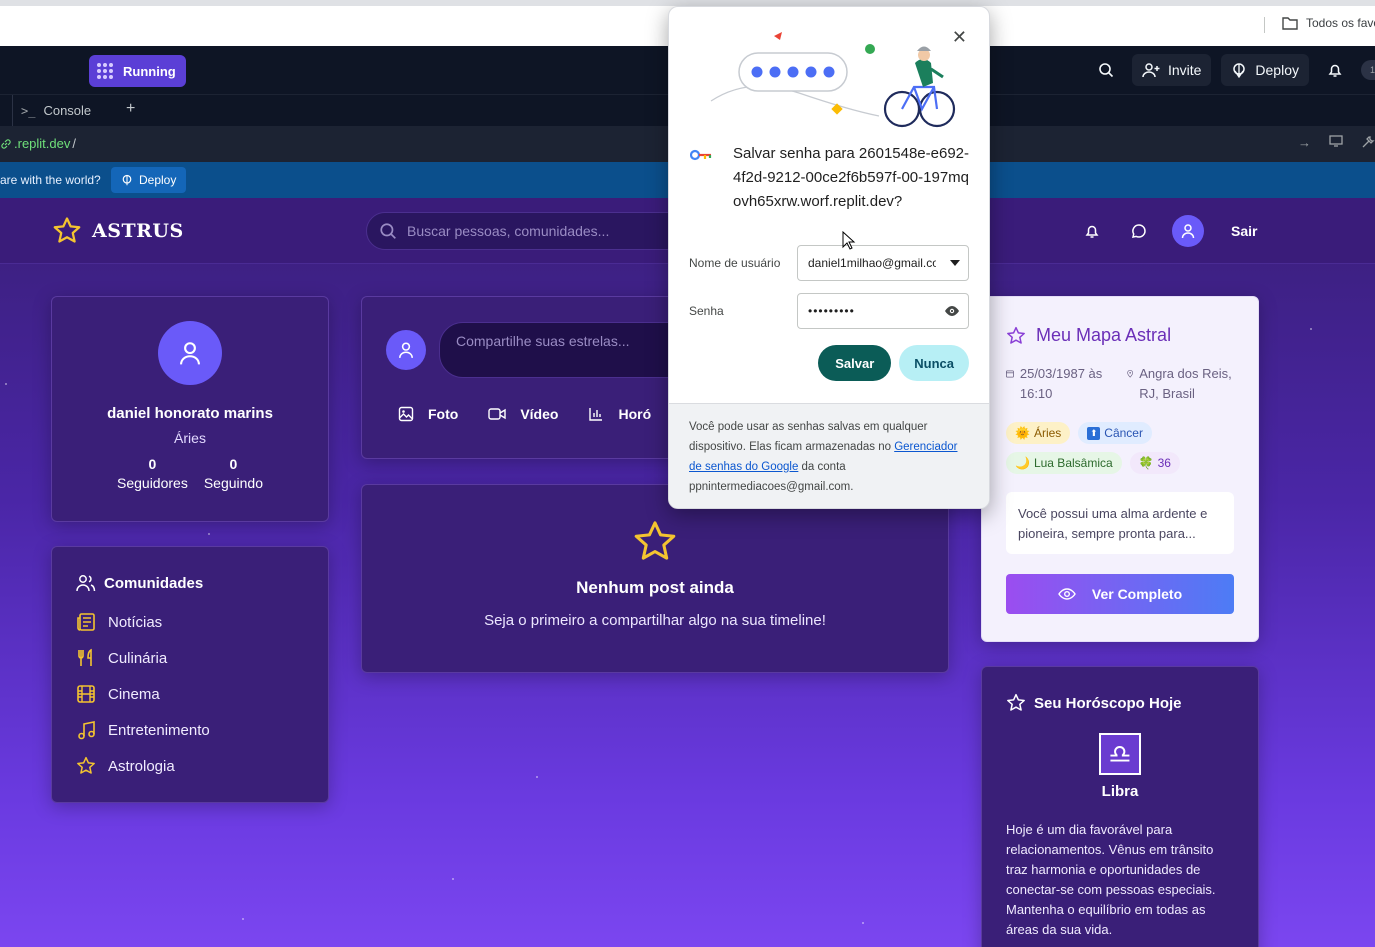  What do you see at coordinates (406, 350) in the screenshot?
I see `user-icon` at bounding box center [406, 350].